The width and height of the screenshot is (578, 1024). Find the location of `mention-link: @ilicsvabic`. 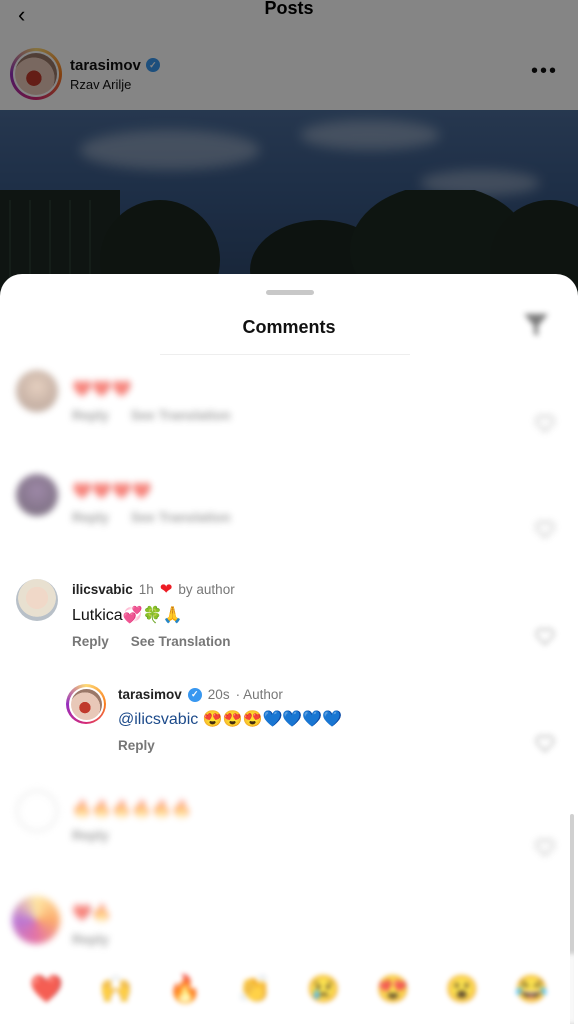

mention-link: @ilicsvabic is located at coordinates (158, 719).